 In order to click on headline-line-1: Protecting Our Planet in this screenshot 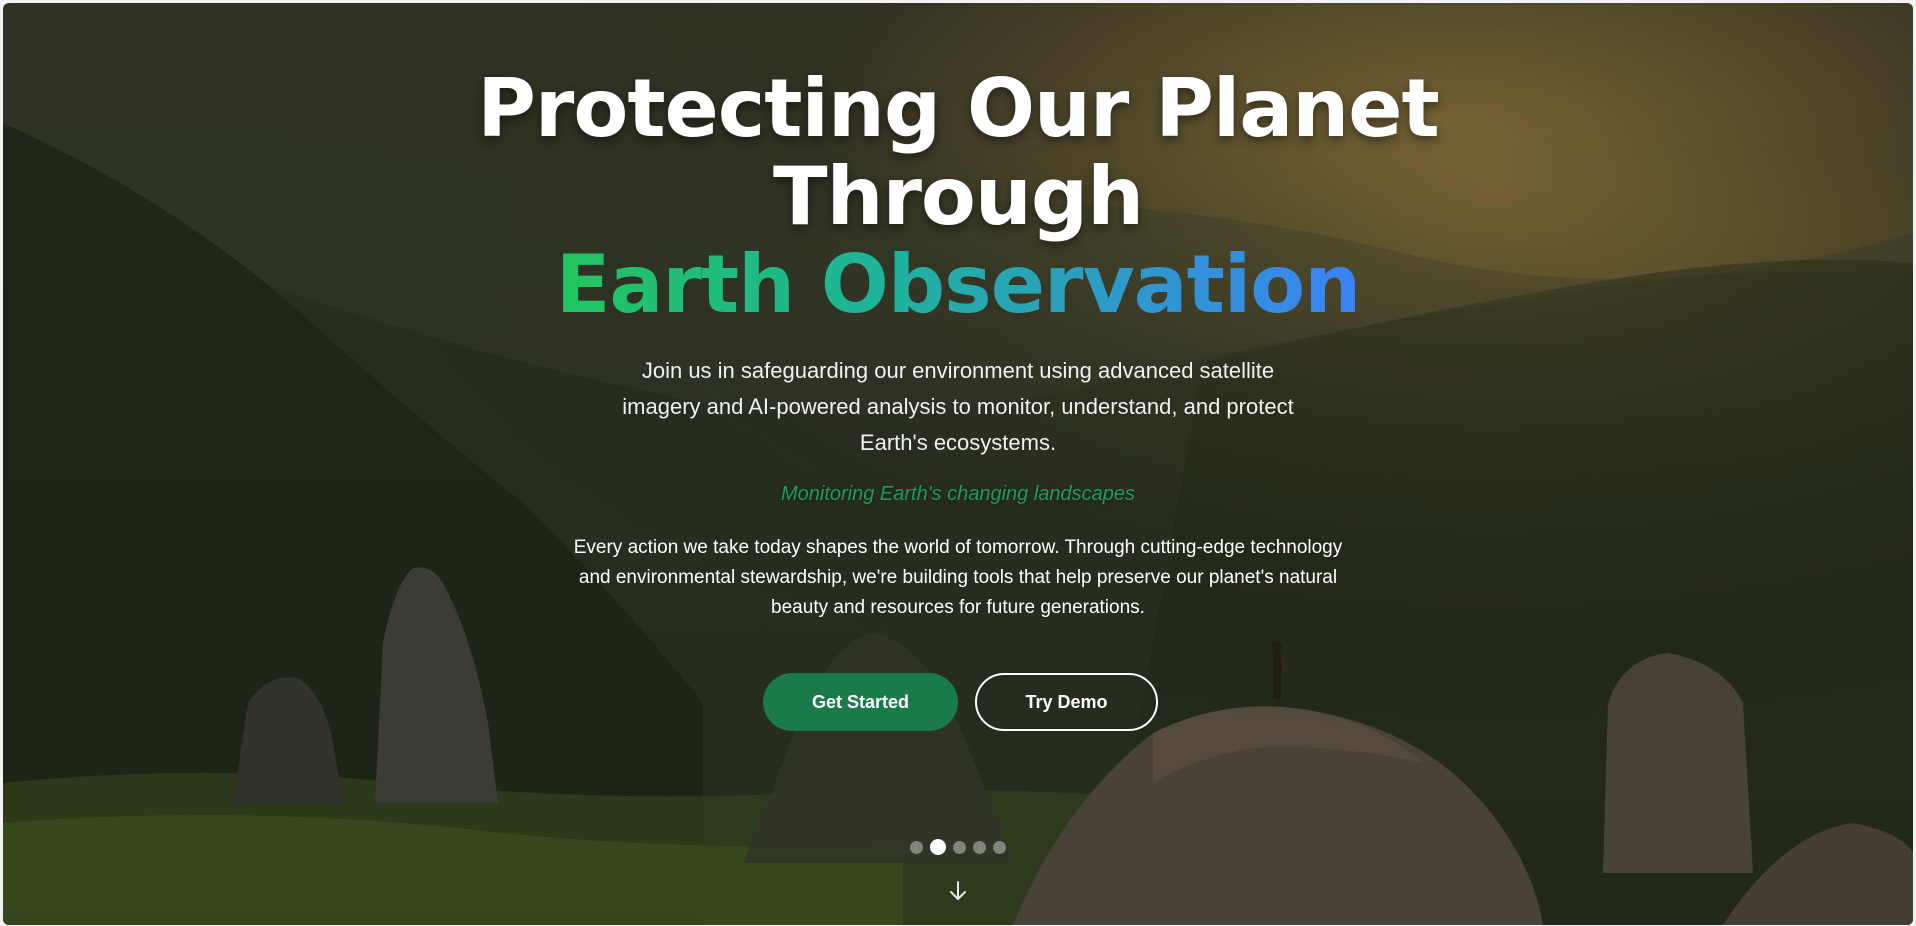, I will do `click(958, 108)`.